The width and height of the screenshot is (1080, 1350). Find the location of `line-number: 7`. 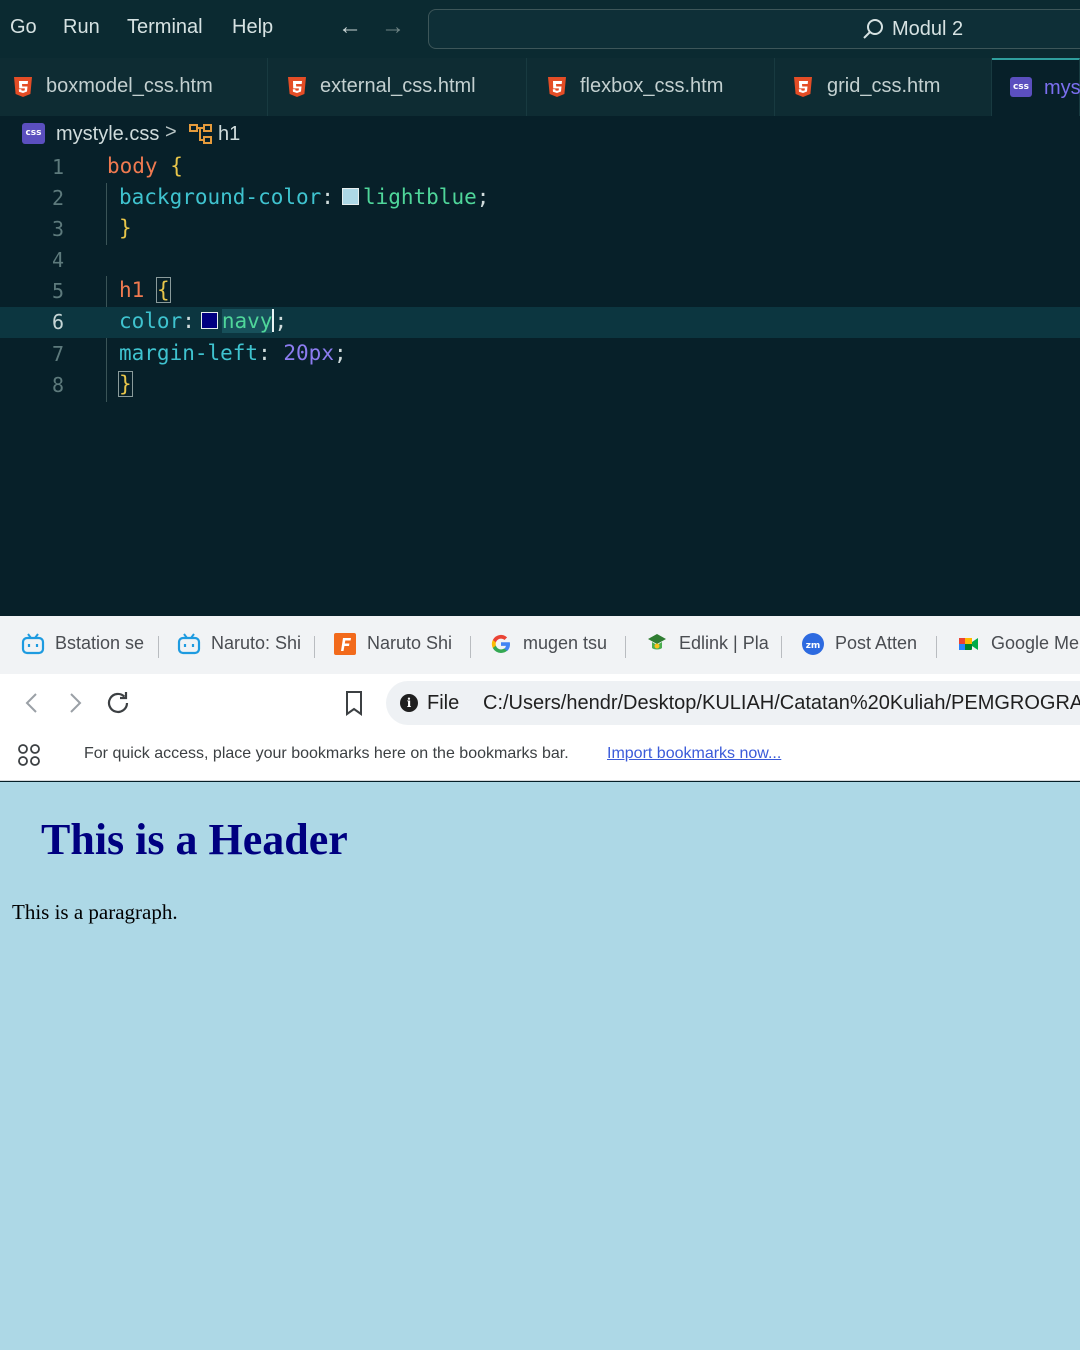

line-number: 7 is located at coordinates (57, 354).